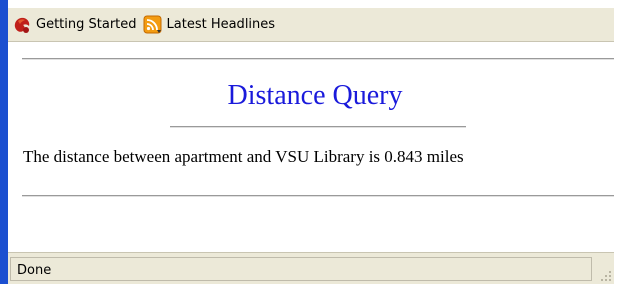  What do you see at coordinates (321, 196) in the screenshot?
I see `horizontal-rule-bottom` at bounding box center [321, 196].